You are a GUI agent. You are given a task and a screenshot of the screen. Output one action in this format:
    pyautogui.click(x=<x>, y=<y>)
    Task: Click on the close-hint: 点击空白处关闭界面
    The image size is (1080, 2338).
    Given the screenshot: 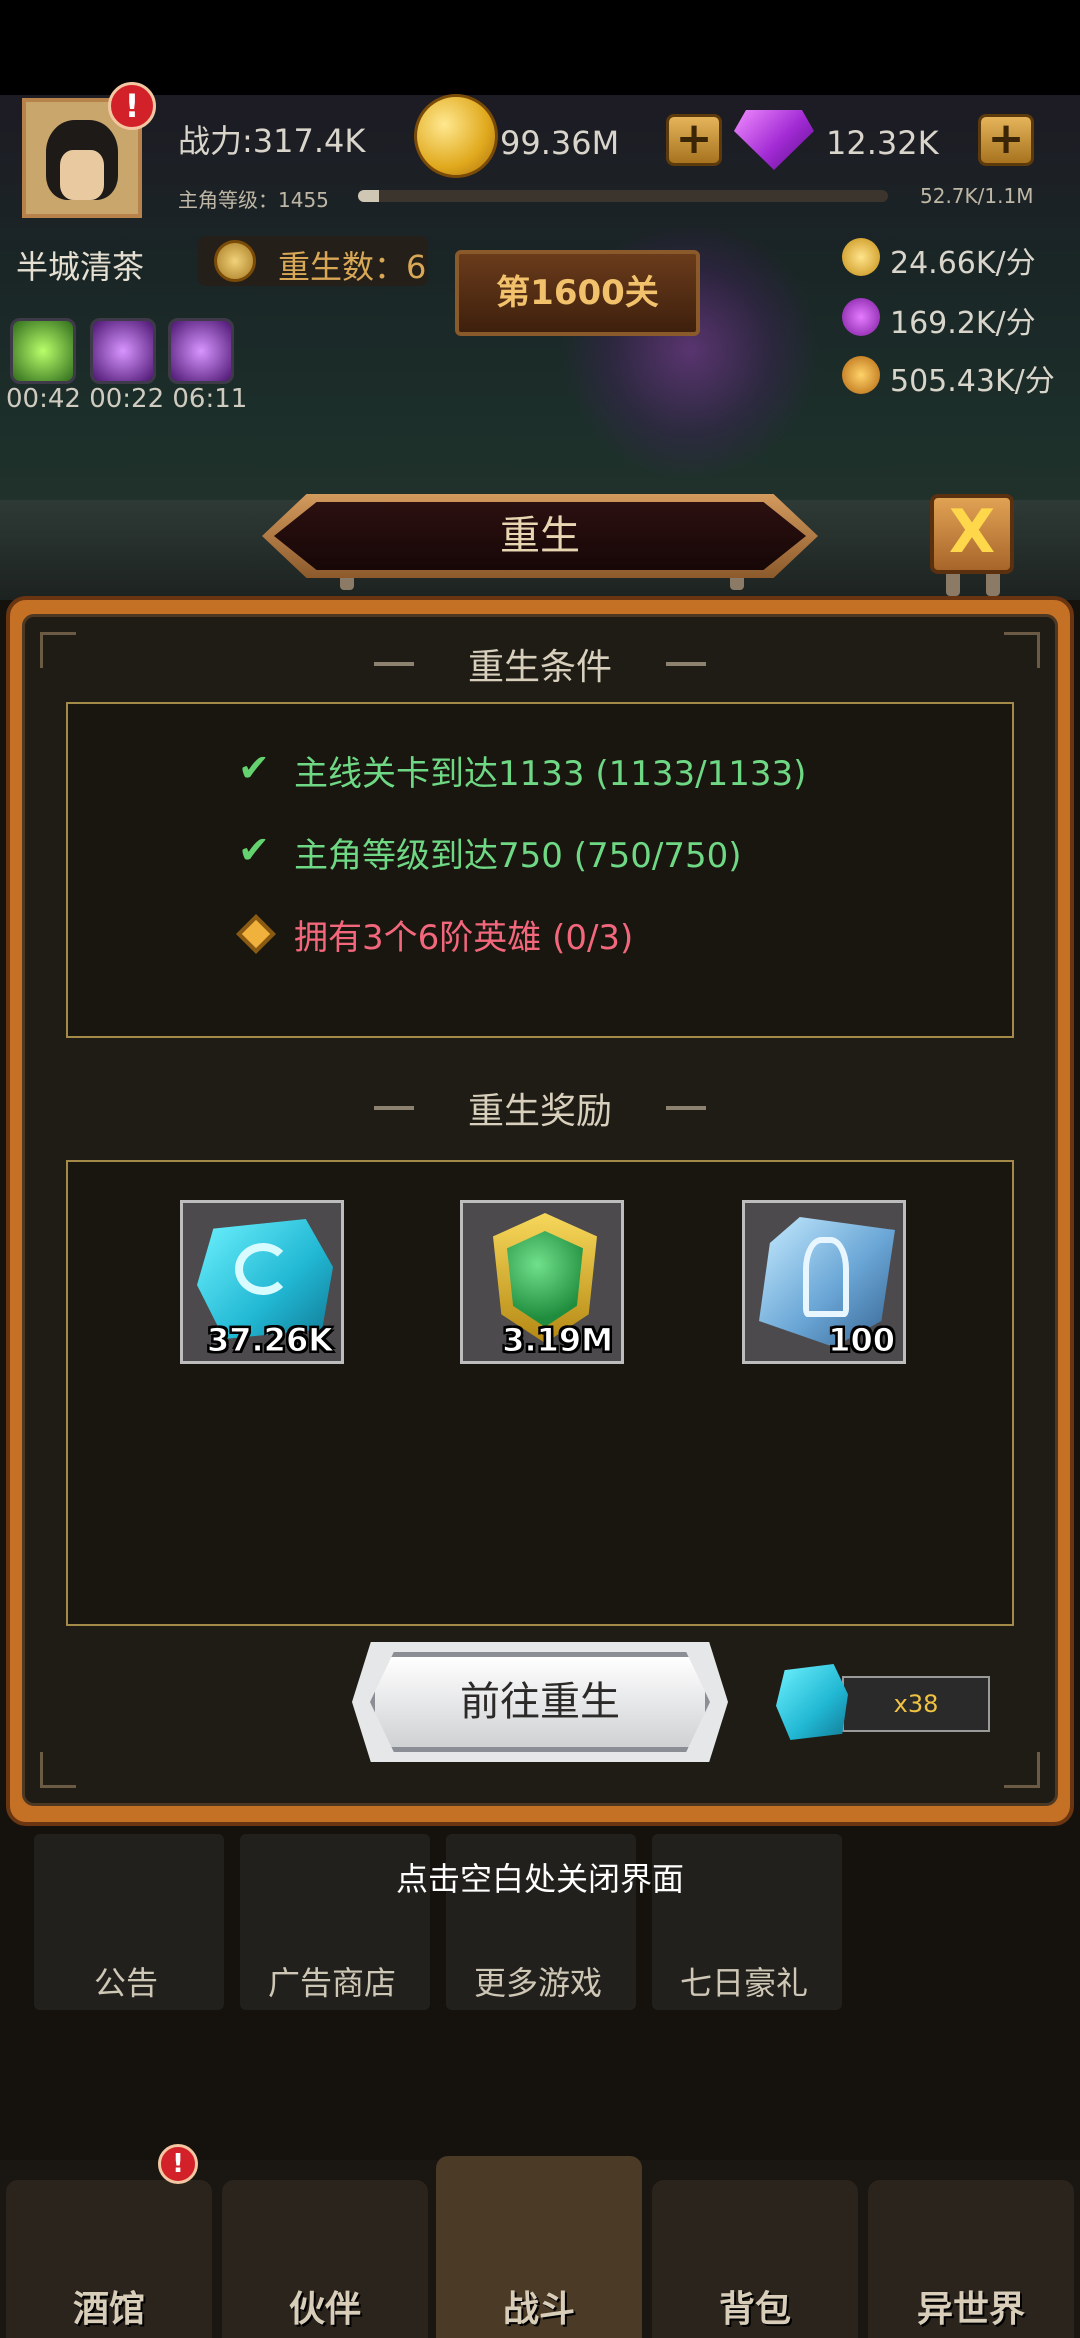 What is the action you would take?
    pyautogui.click(x=540, y=1877)
    